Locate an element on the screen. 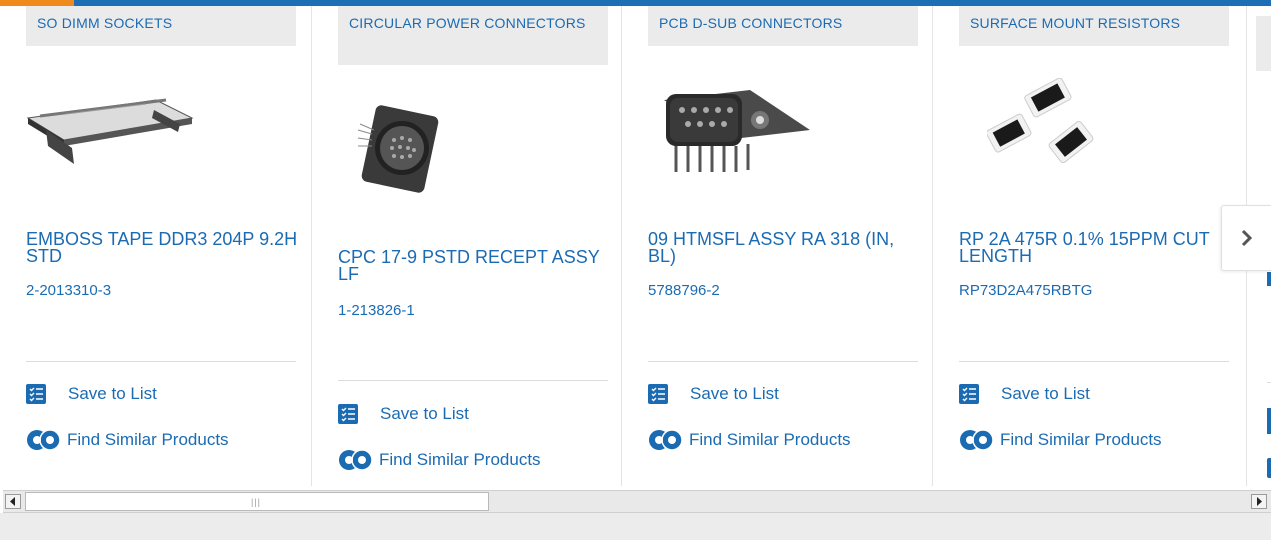  triangle-left-icon is located at coordinates (12, 501).